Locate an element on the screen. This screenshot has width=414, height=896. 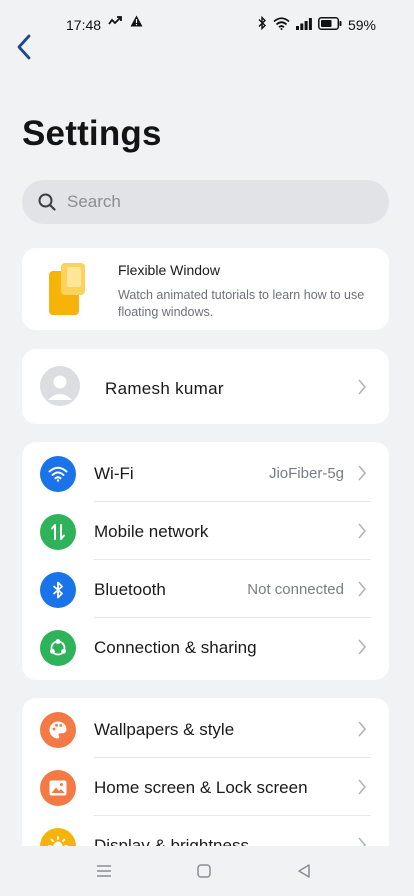
back-button is located at coordinates (24, 47).